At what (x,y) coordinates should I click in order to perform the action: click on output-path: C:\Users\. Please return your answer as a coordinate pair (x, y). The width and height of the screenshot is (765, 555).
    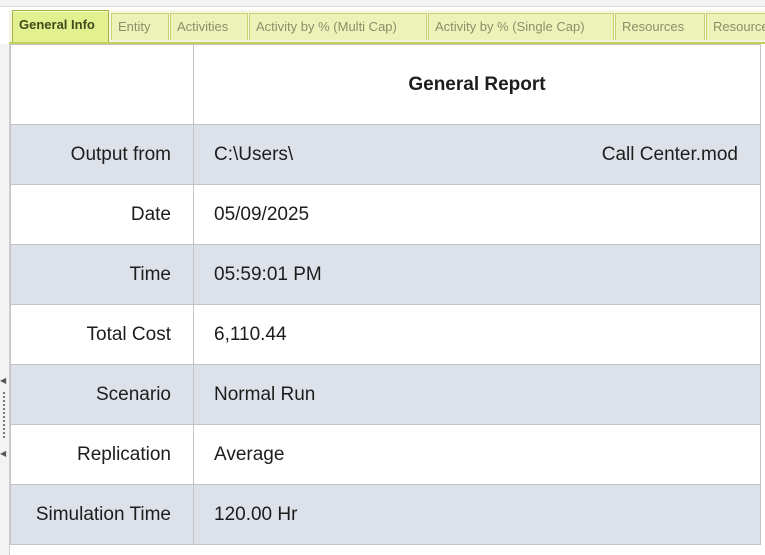
    Looking at the image, I should click on (254, 154).